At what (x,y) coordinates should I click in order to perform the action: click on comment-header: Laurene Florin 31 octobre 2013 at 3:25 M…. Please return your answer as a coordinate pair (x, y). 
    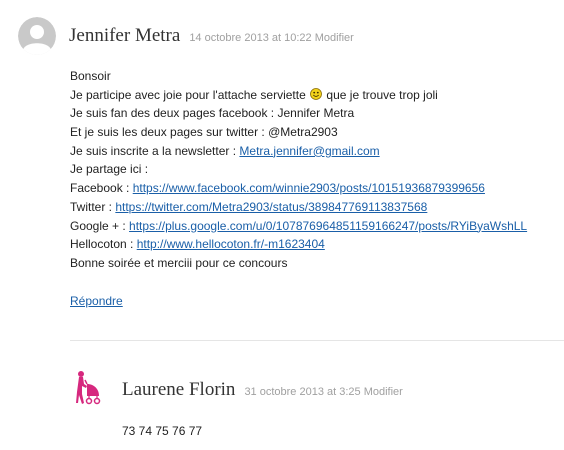
    Looking at the image, I should click on (262, 390).